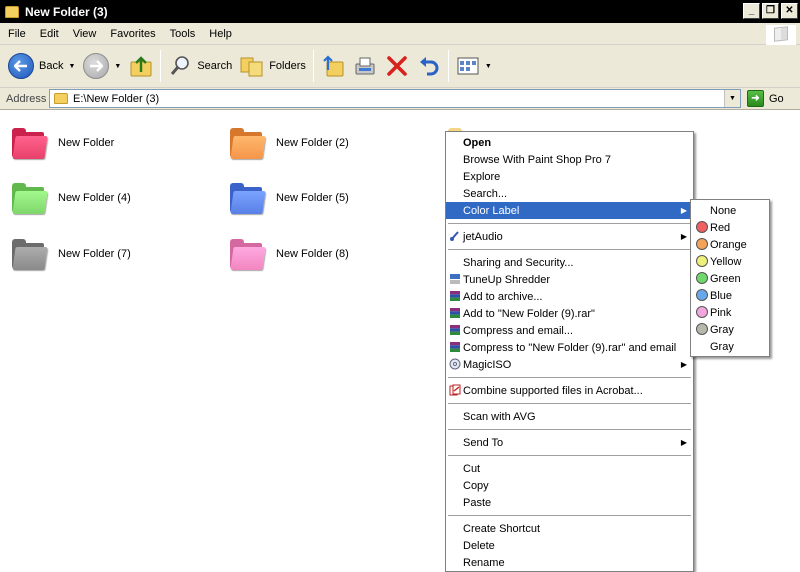  What do you see at coordinates (569, 442) in the screenshot?
I see `context-item-send-to: Send To ▶` at bounding box center [569, 442].